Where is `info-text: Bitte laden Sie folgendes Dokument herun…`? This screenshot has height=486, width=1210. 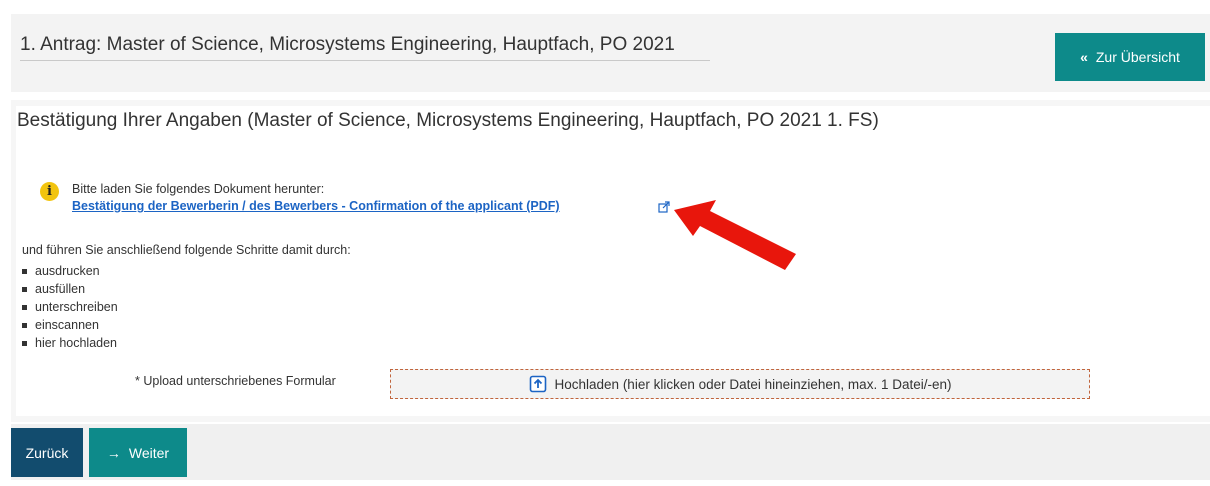 info-text: Bitte laden Sie folgendes Dokument herun… is located at coordinates (198, 189).